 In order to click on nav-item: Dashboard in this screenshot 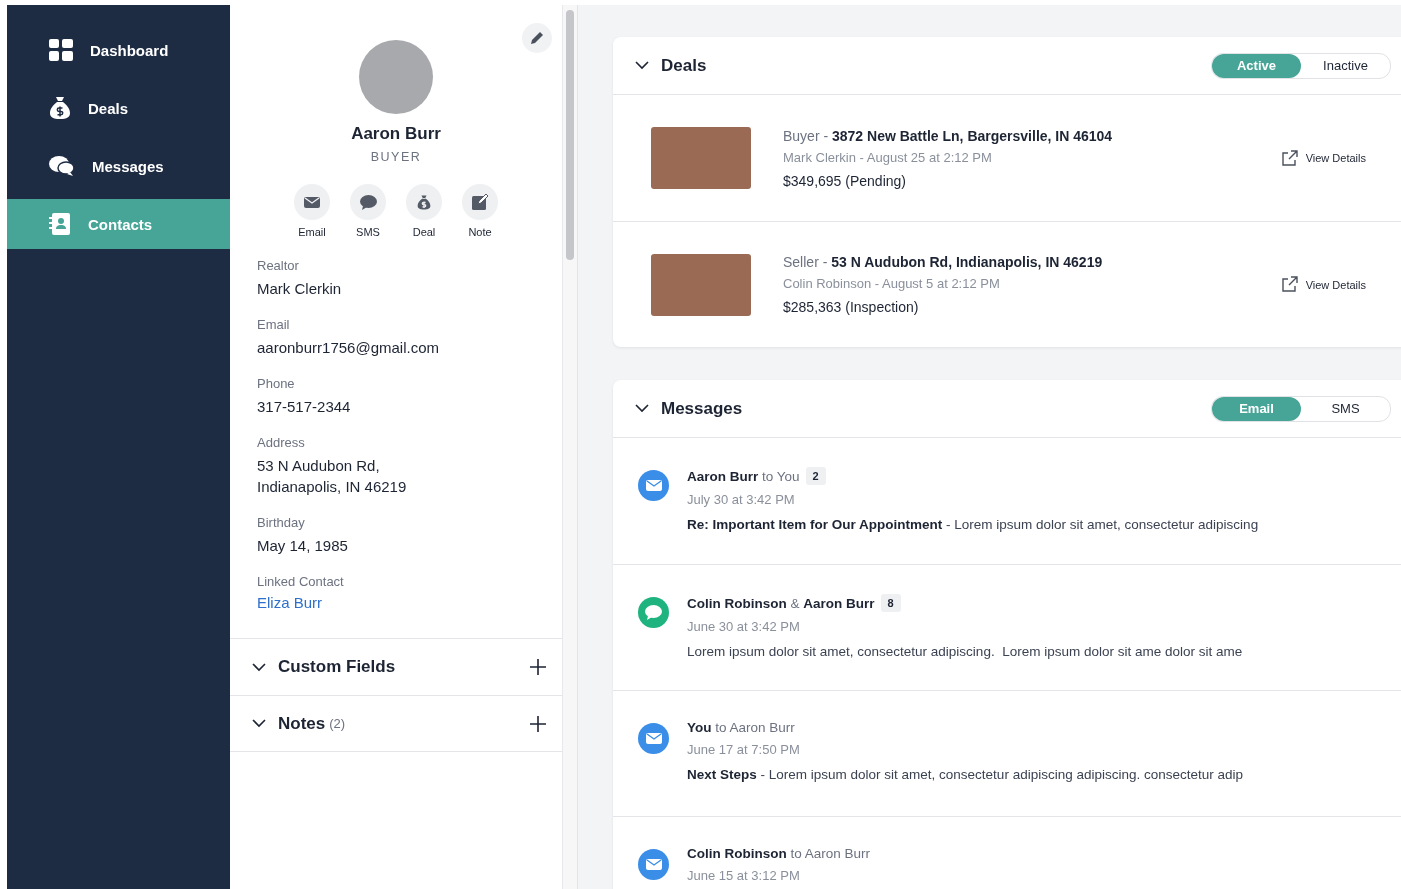, I will do `click(118, 50)`.